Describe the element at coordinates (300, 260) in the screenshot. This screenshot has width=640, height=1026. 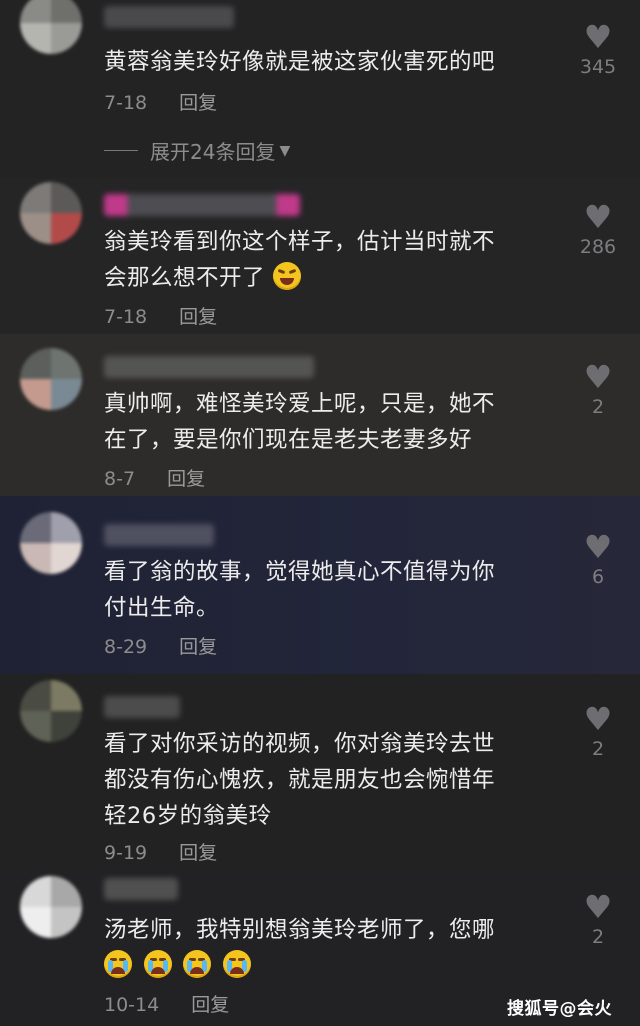
I see `comment-text: 翁美玲看到你这个样子，估计当时就不 会那么想不开了` at that location.